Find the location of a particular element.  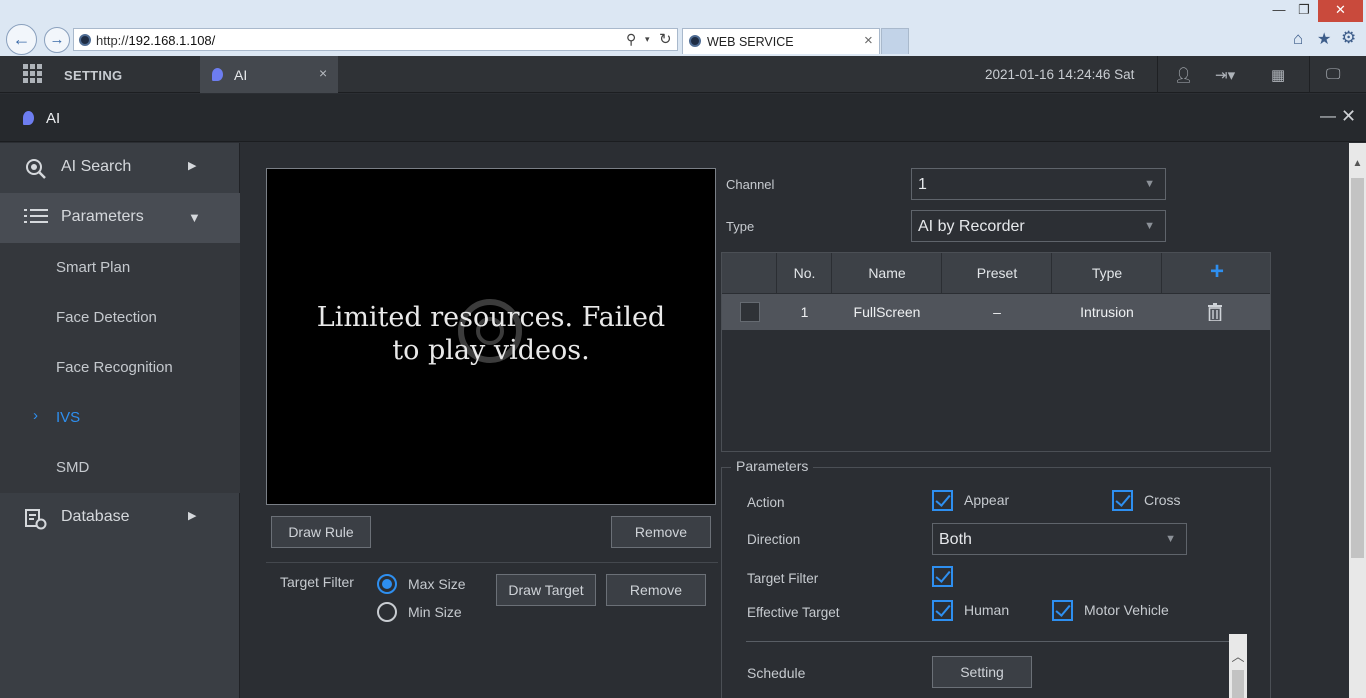

scroll-up-icon: ▲ is located at coordinates (1357, 163).